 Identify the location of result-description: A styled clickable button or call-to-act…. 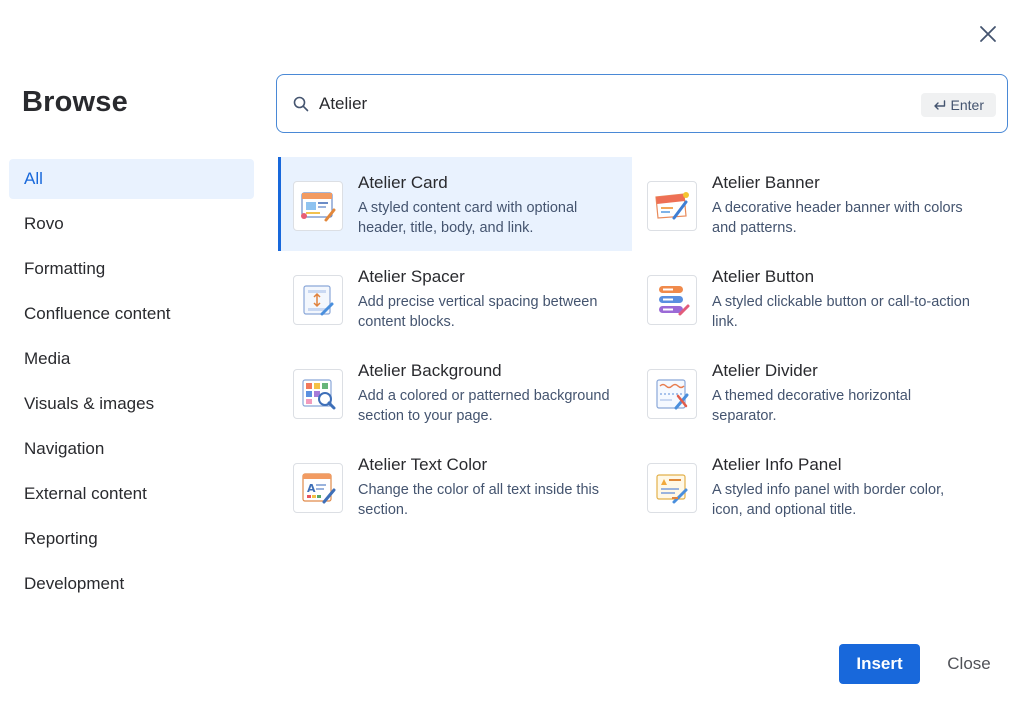
(841, 312).